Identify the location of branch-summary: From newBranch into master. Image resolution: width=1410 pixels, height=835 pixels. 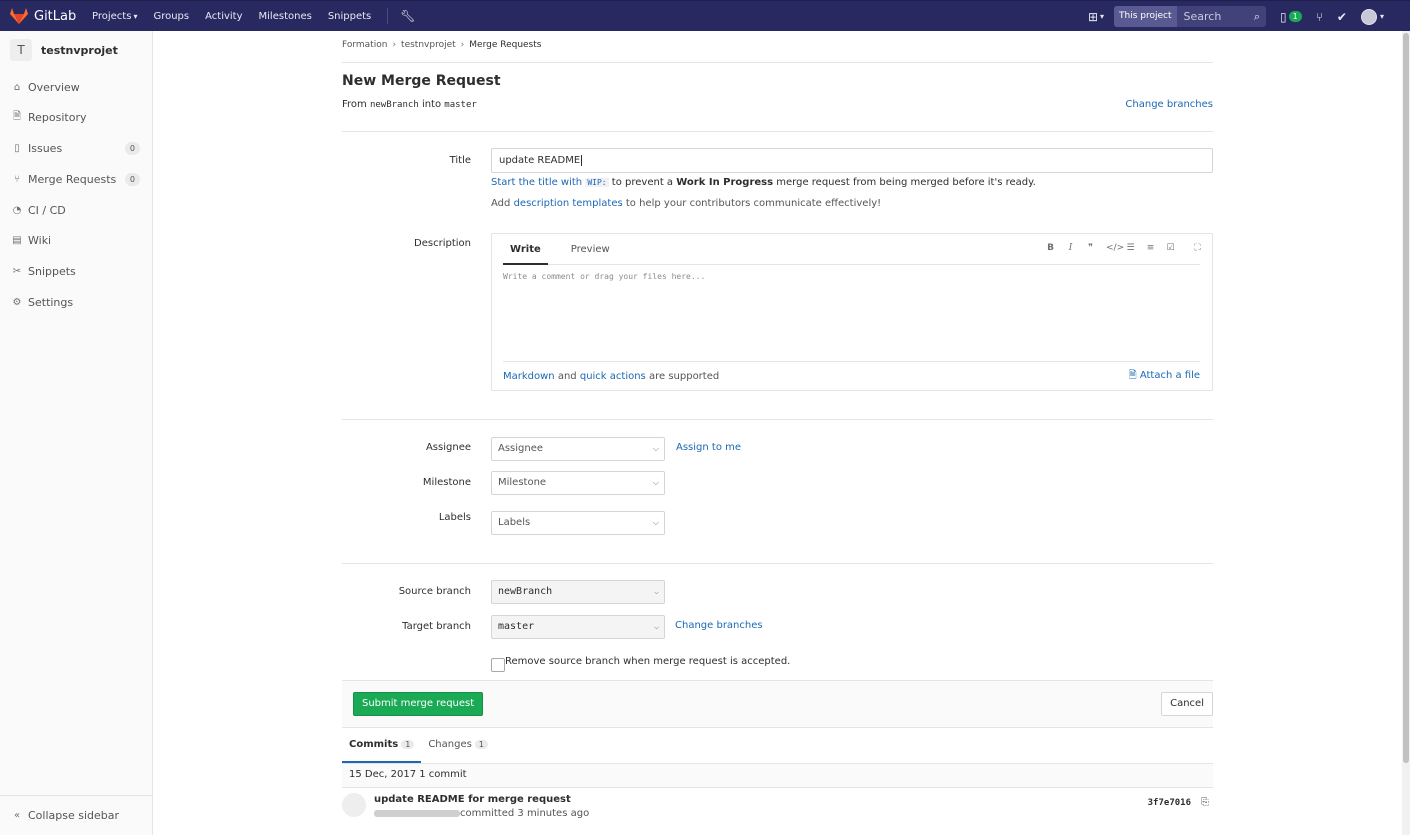
(409, 104).